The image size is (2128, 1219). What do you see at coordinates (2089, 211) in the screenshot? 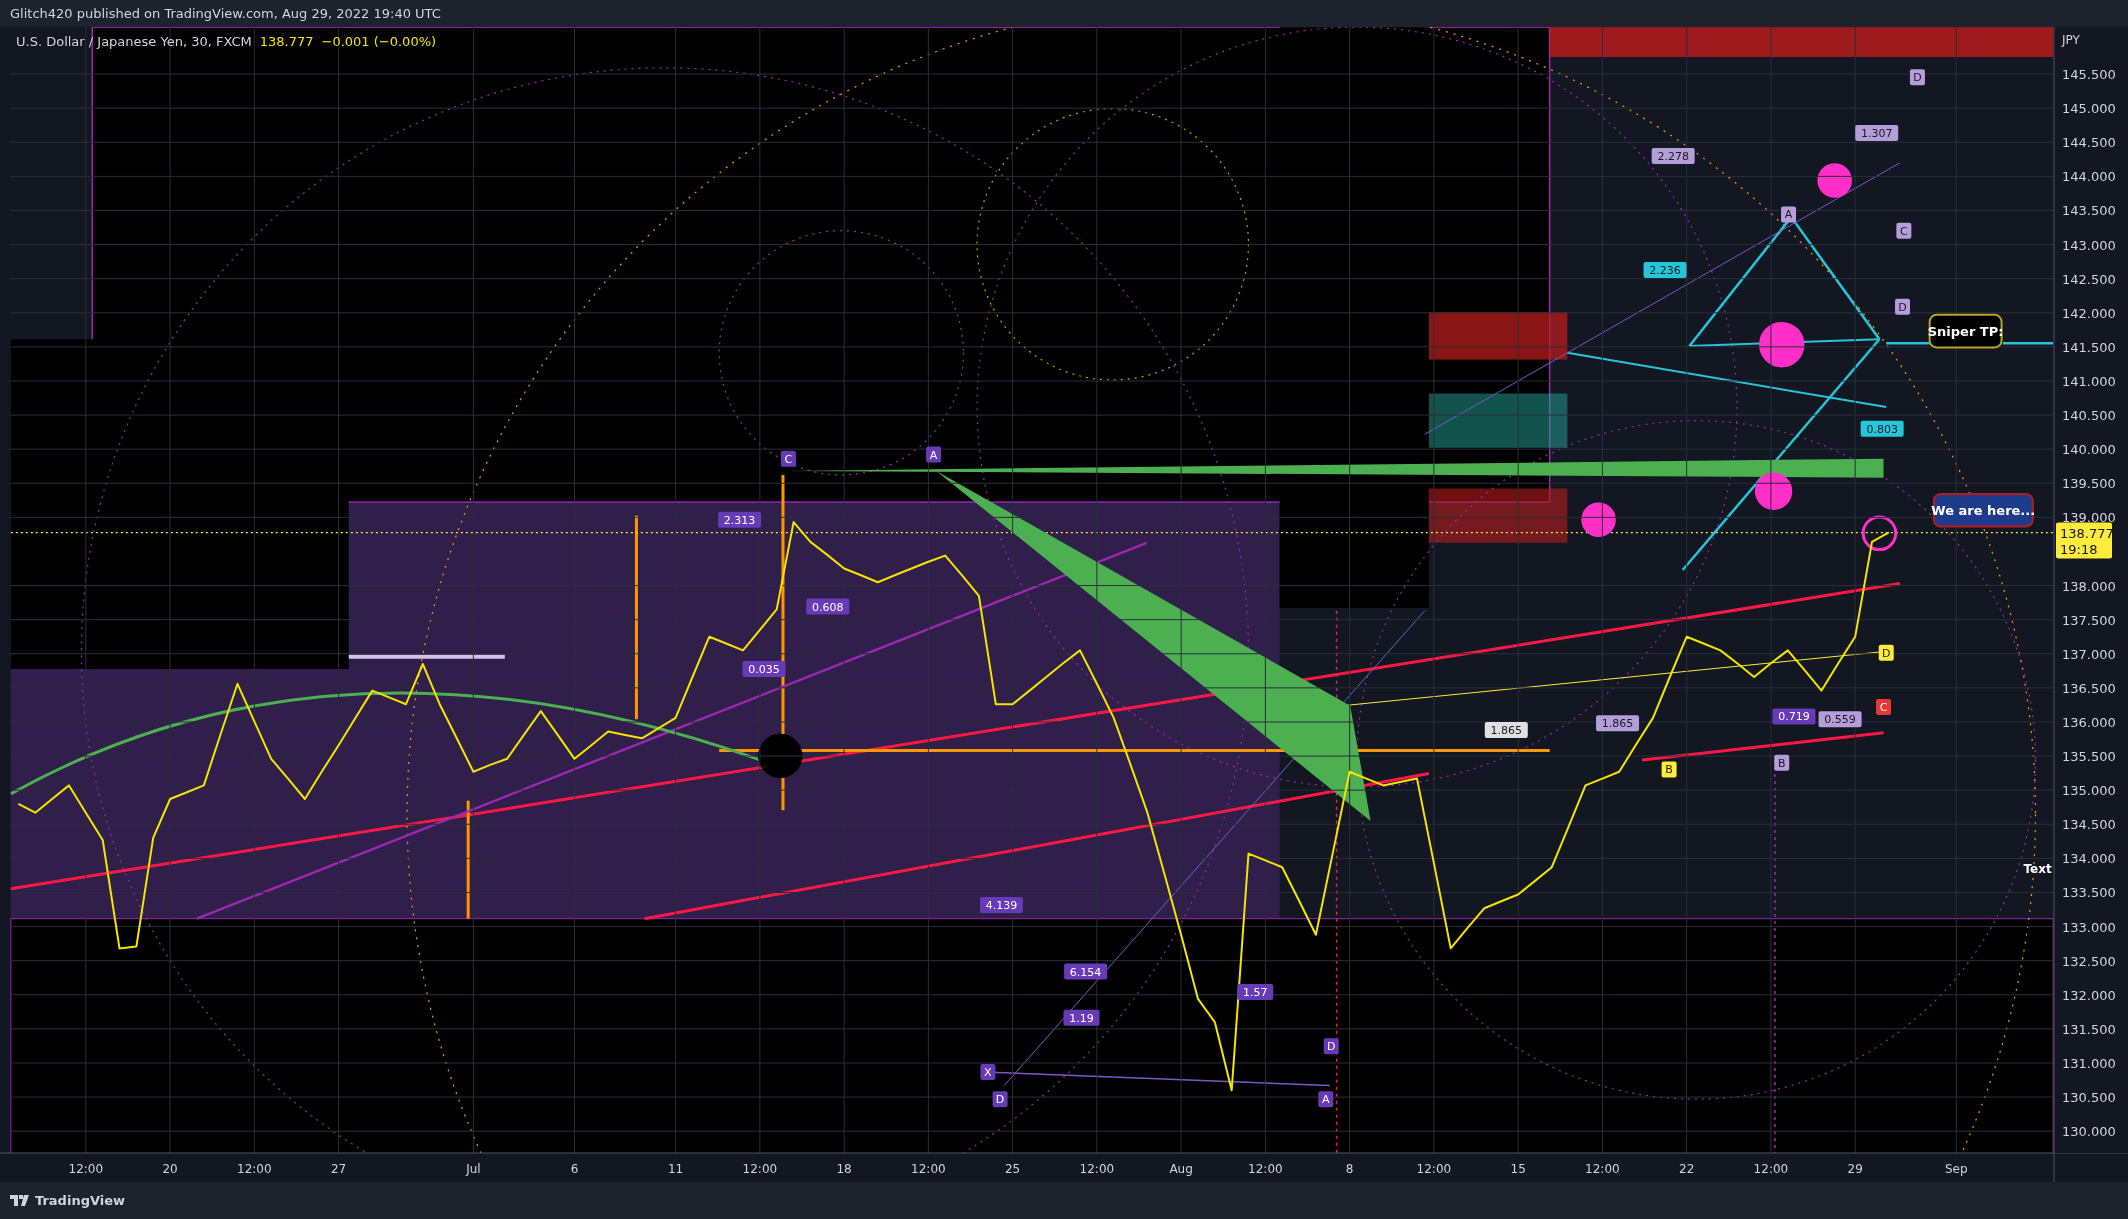
I see `price-tick-label: 143.500` at bounding box center [2089, 211].